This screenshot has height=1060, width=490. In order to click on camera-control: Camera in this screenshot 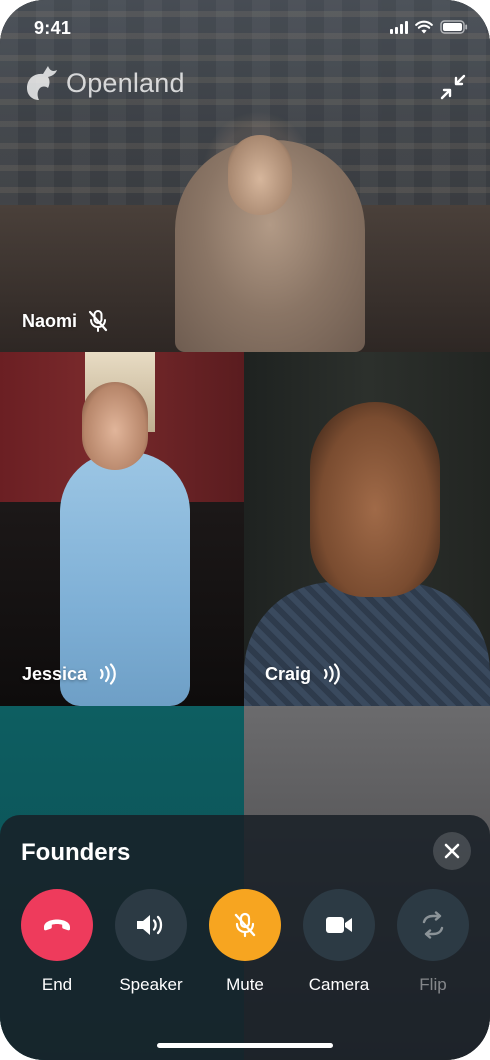, I will do `click(339, 942)`.